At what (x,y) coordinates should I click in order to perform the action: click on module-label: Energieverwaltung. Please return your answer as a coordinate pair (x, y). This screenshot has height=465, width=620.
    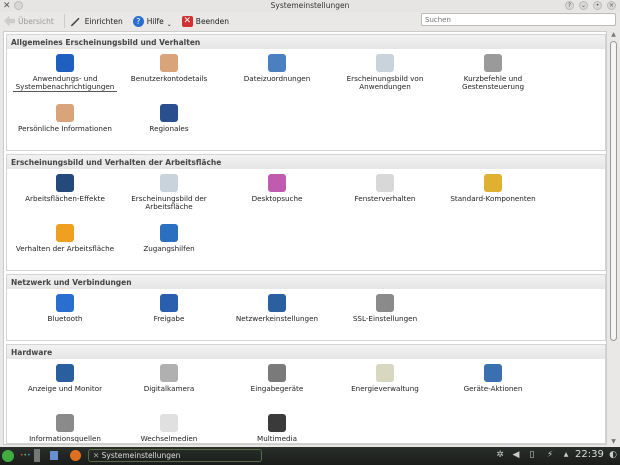
    Looking at the image, I should click on (385, 388).